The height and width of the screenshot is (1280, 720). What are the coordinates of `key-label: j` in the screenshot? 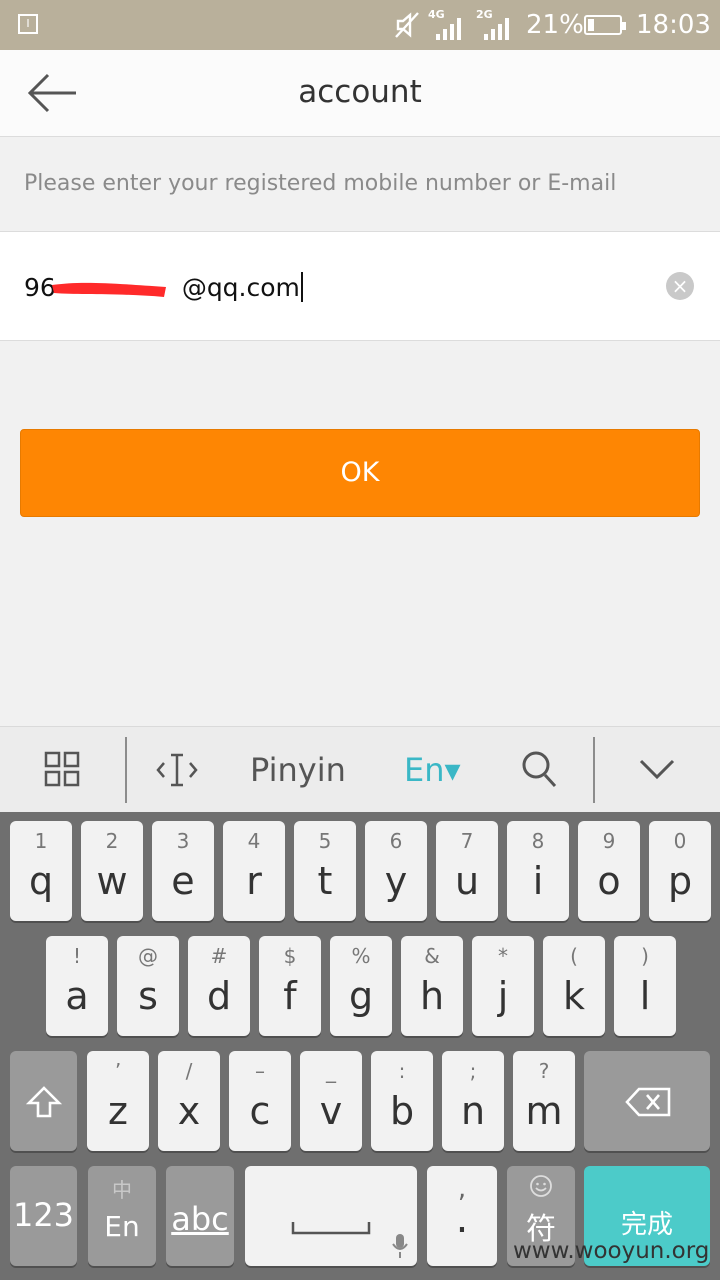 It's located at (503, 996).